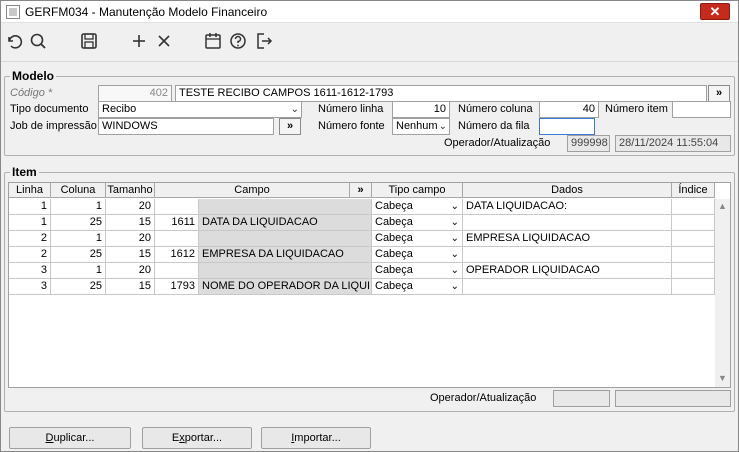 Image resolution: width=739 pixels, height=452 pixels. What do you see at coordinates (139, 41) in the screenshot?
I see `add-icon` at bounding box center [139, 41].